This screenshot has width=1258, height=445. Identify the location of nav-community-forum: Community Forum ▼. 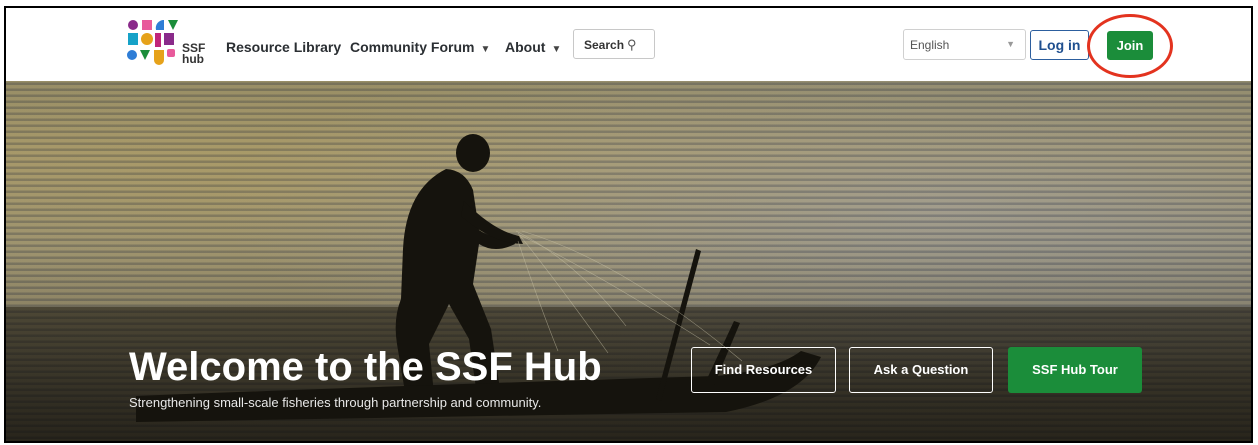
(420, 47).